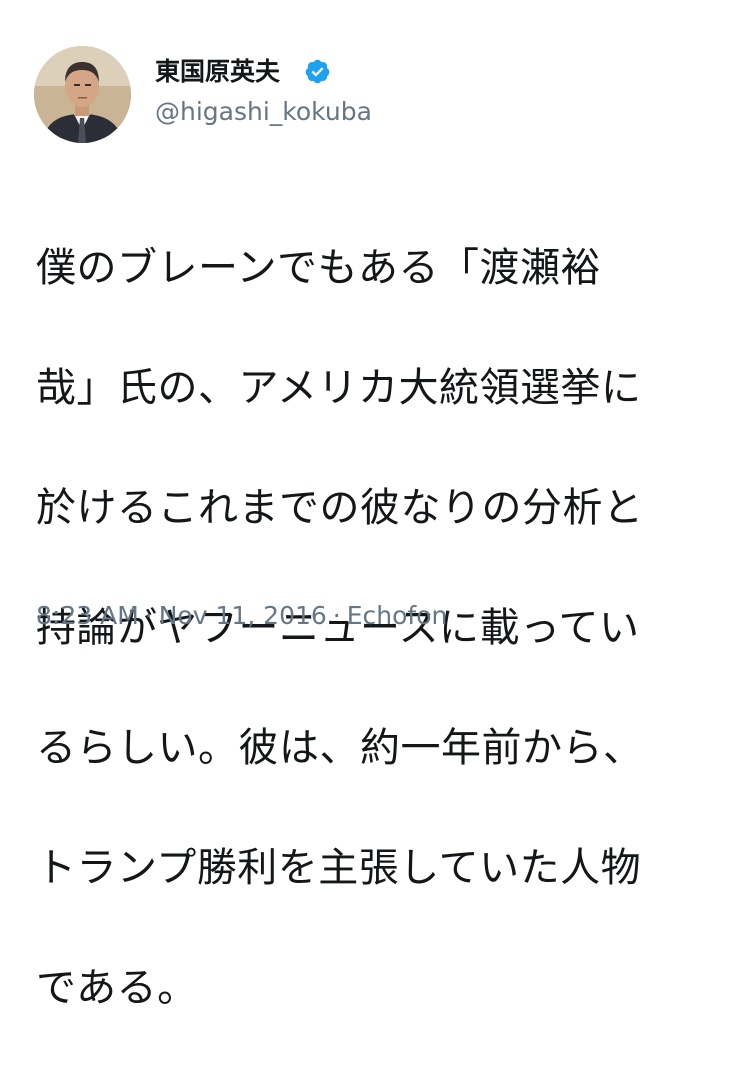 Image resolution: width=750 pixels, height=1078 pixels. Describe the element at coordinates (117, 988) in the screenshot. I see `tweet-text-line: である。` at that location.